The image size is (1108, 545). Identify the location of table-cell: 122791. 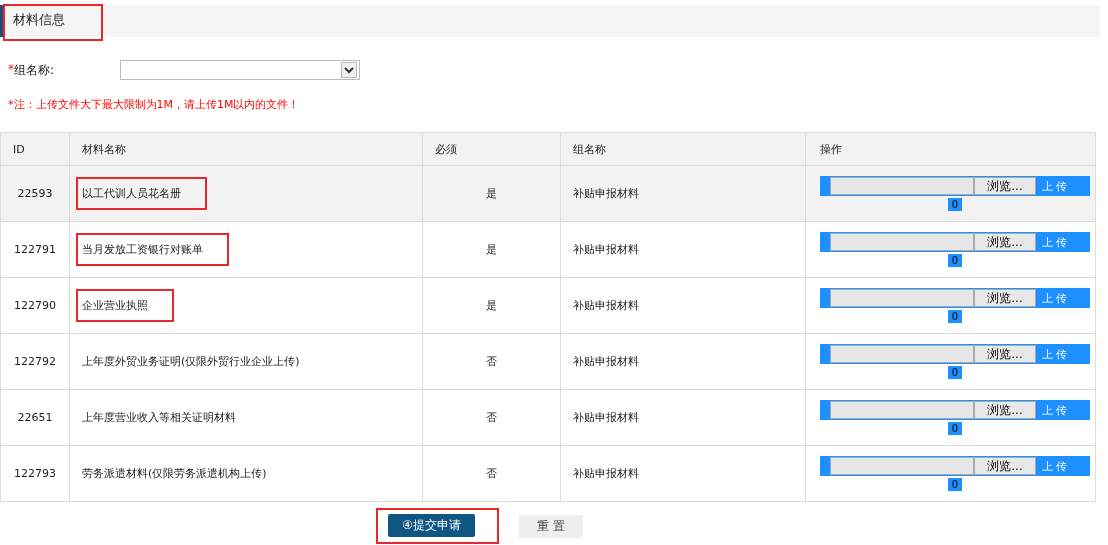
(35, 249).